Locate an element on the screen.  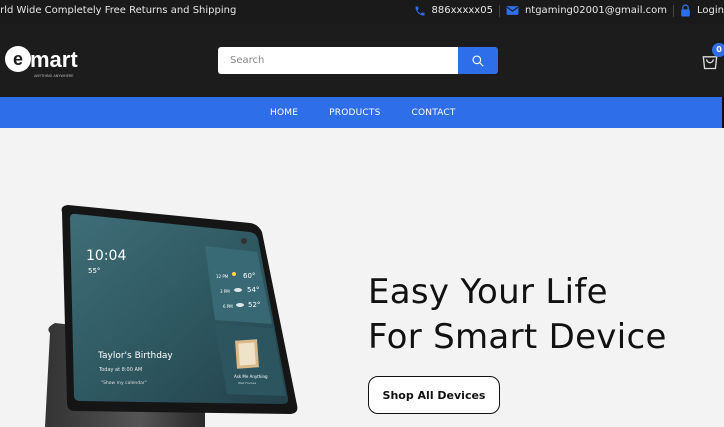
device-event-time: Today at 8:00 AM is located at coordinates (120, 370).